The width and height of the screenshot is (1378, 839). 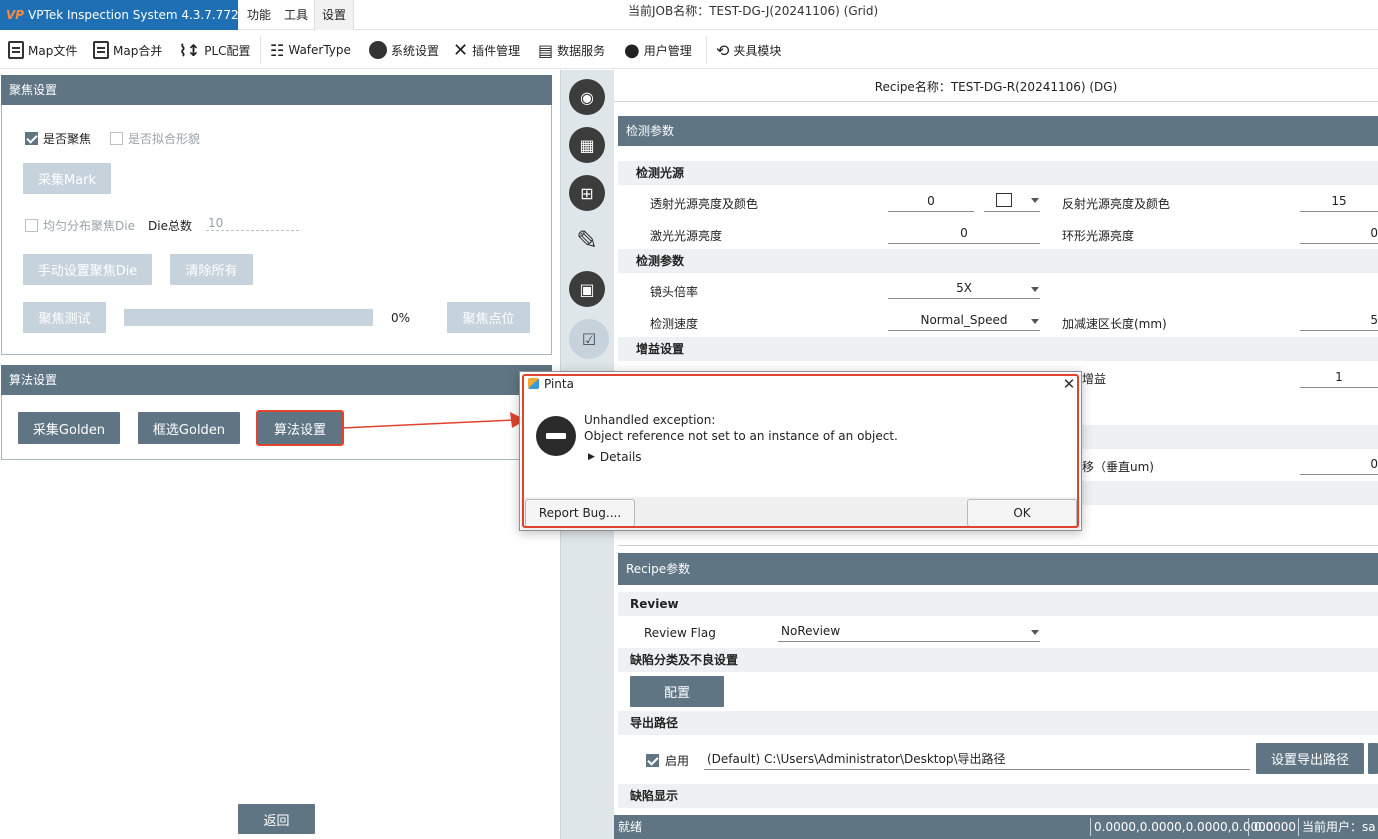 What do you see at coordinates (1184, 827) in the screenshot?
I see `status-coords: 0.0000,0.0000,0.0000,0.0000` at bounding box center [1184, 827].